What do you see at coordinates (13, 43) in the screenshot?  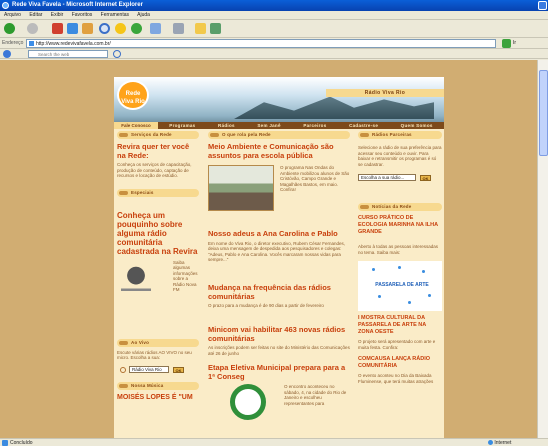 I see `address-label: Endereço` at bounding box center [13, 43].